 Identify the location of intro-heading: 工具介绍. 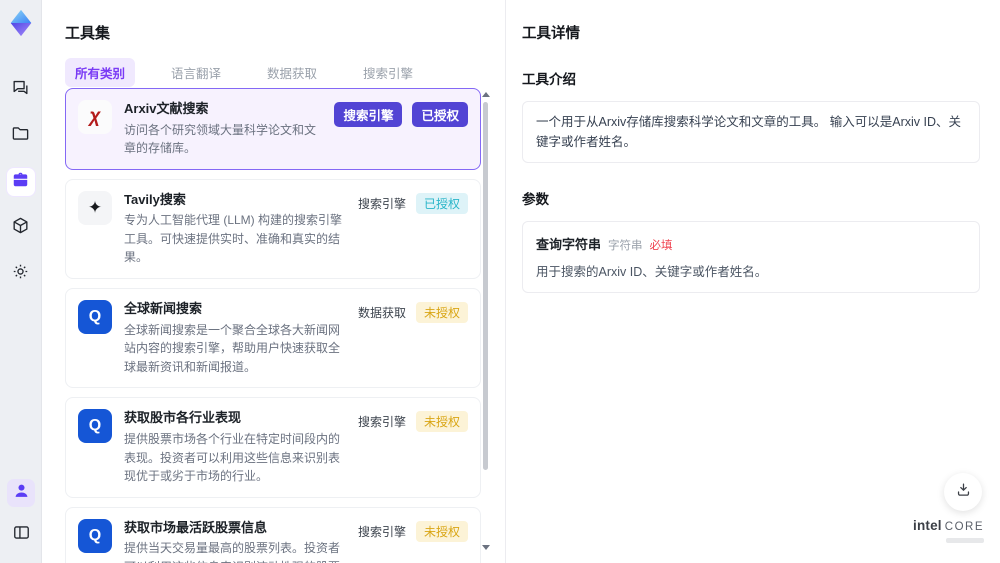
(549, 79).